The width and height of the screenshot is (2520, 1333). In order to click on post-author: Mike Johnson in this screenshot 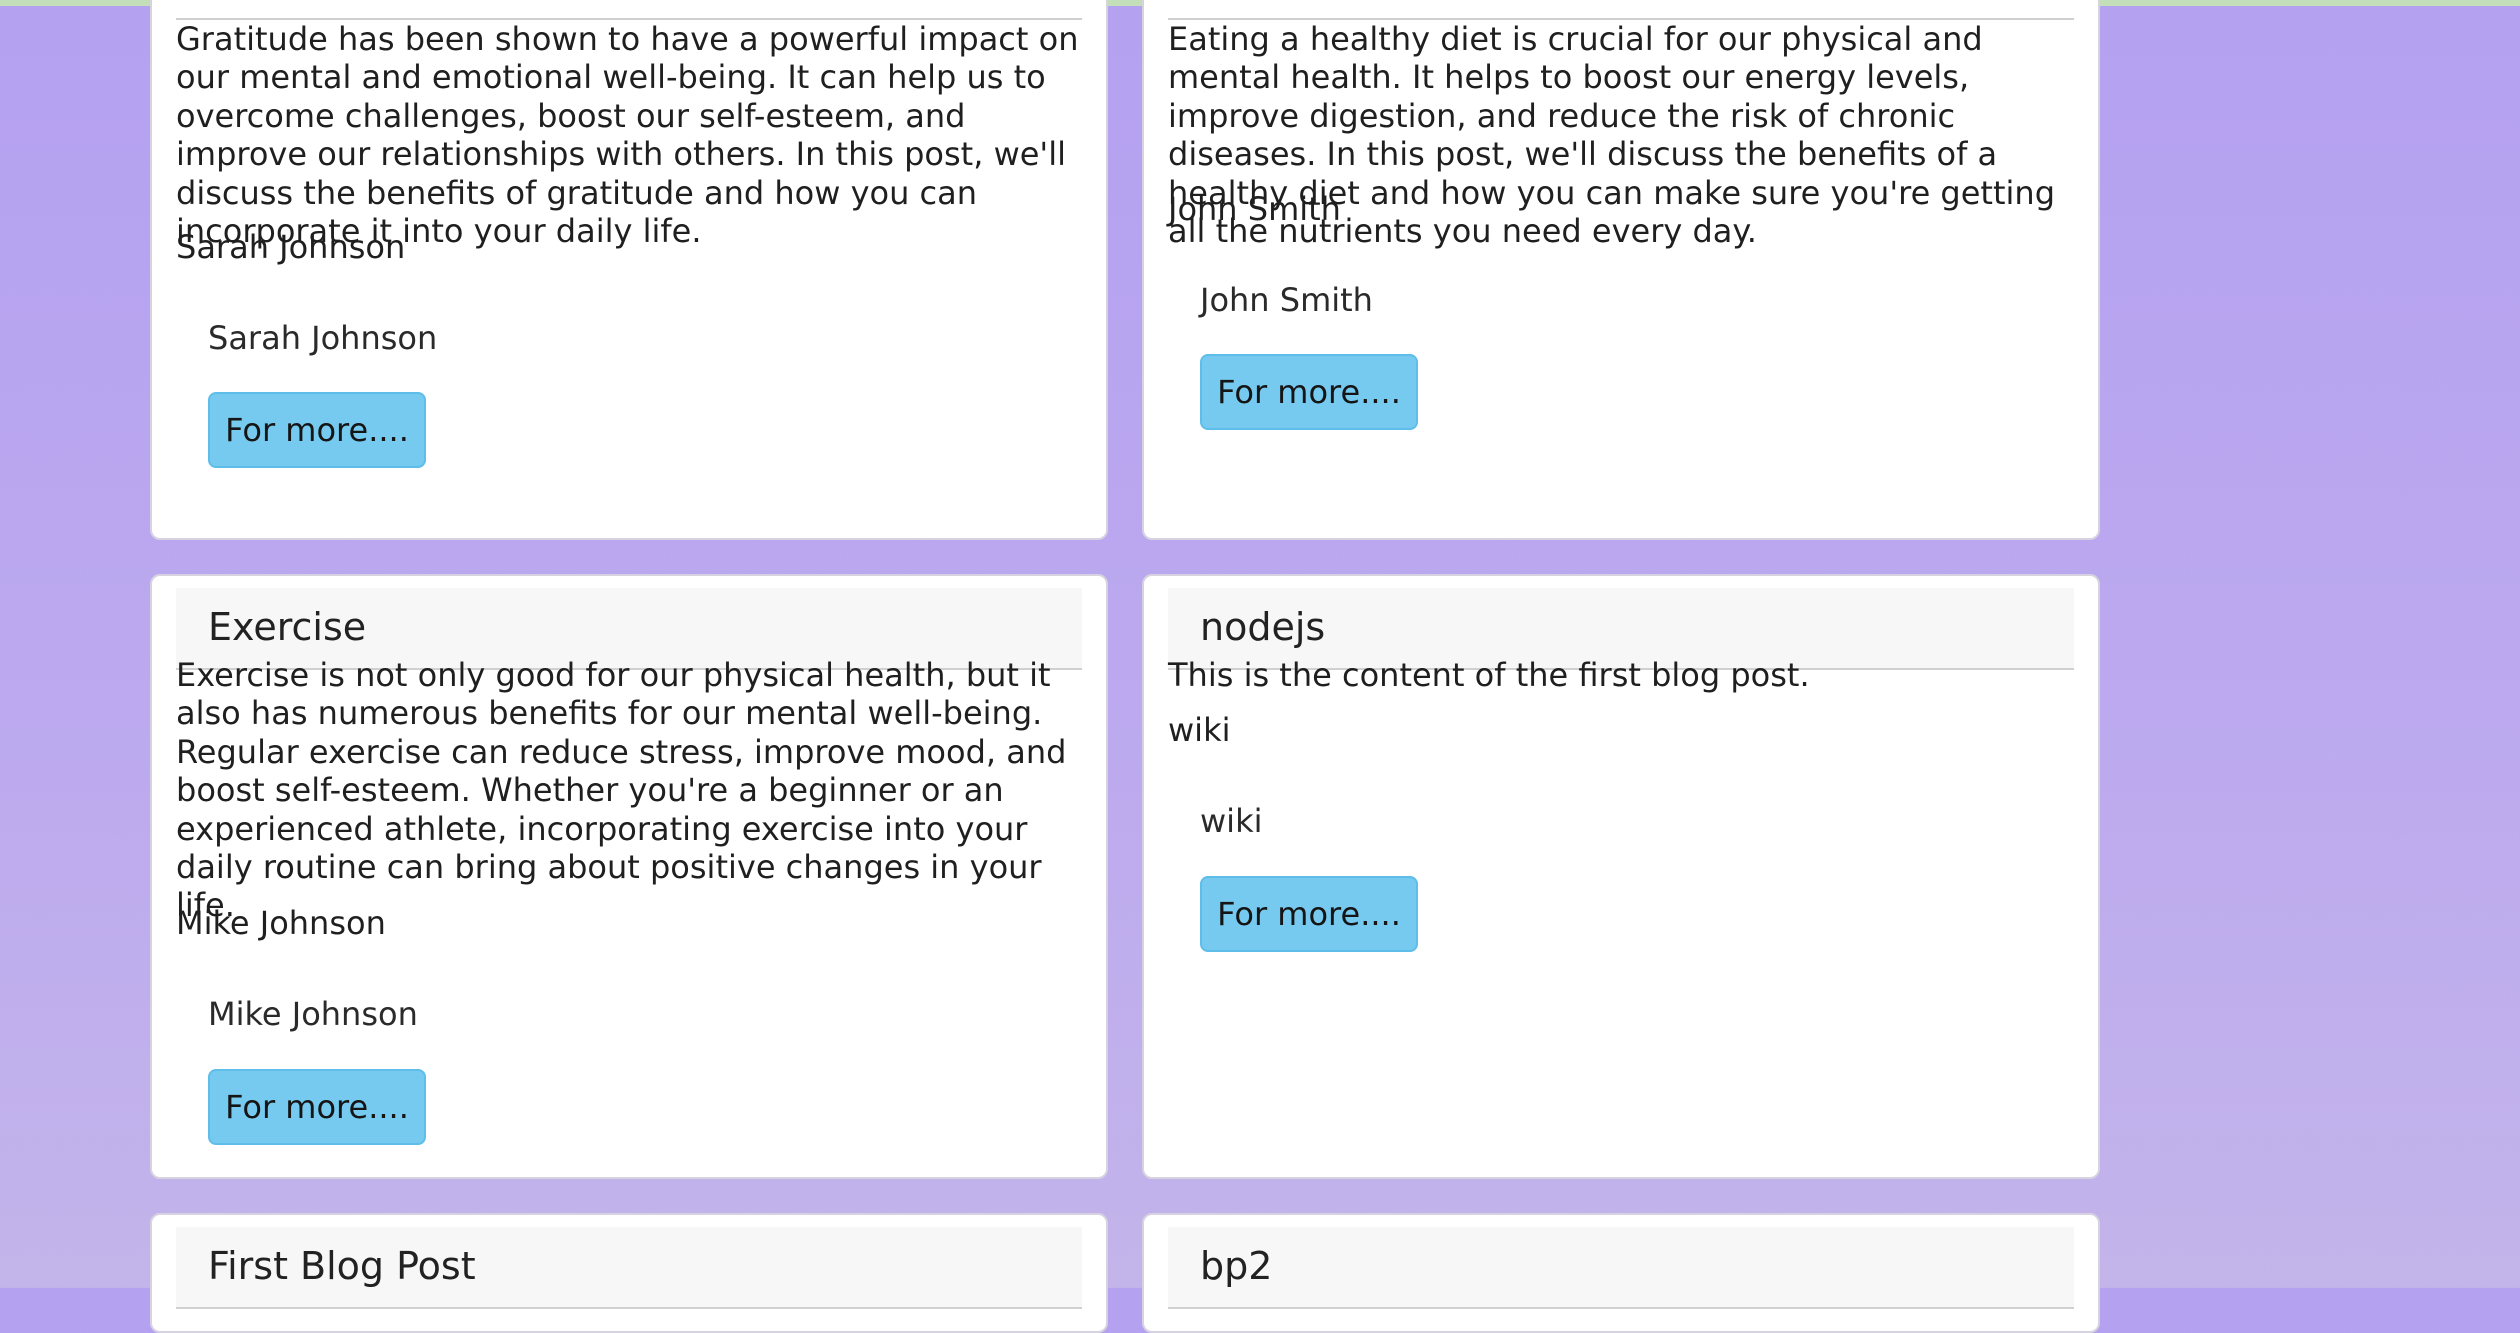, I will do `click(281, 923)`.